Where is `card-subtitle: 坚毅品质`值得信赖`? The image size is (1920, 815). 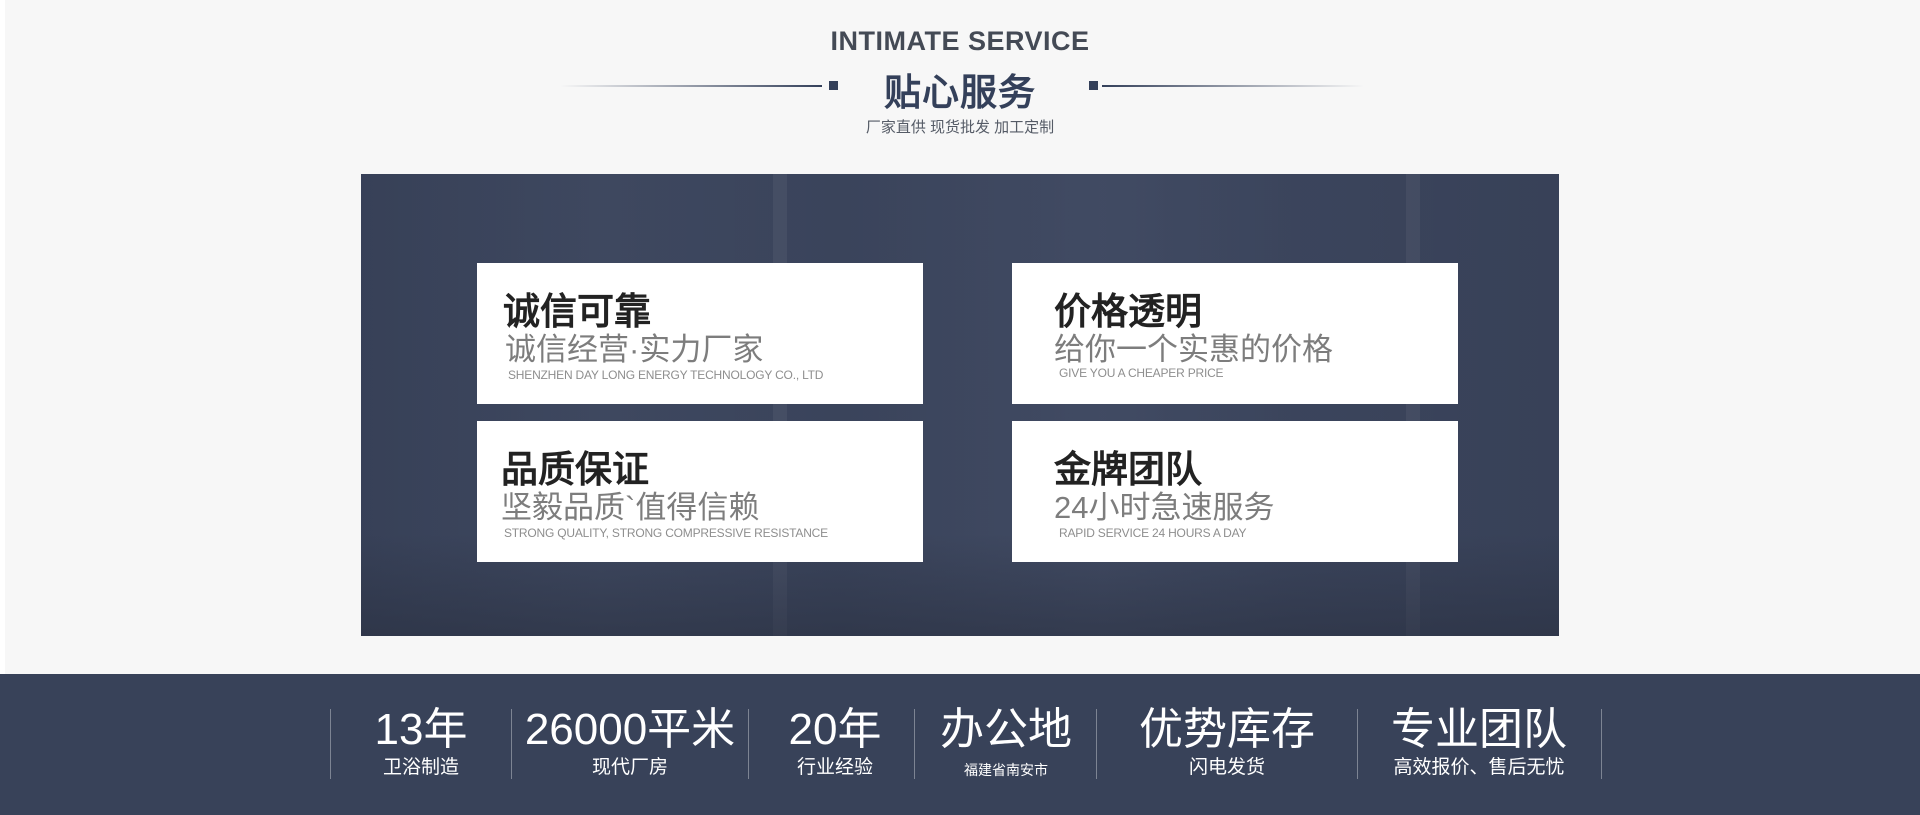
card-subtitle: 坚毅品质`值得信赖 is located at coordinates (630, 507).